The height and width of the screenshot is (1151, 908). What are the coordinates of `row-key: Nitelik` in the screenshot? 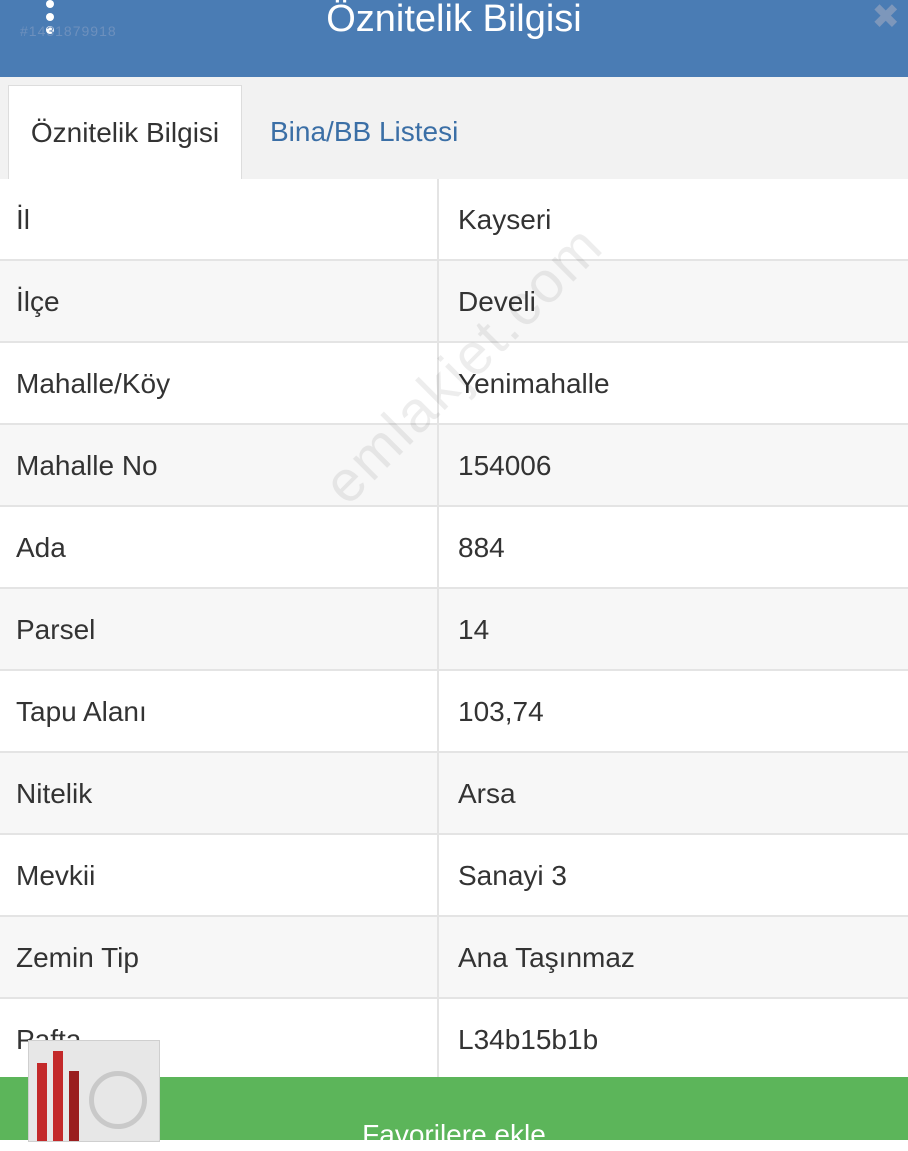 It's located at (54, 793).